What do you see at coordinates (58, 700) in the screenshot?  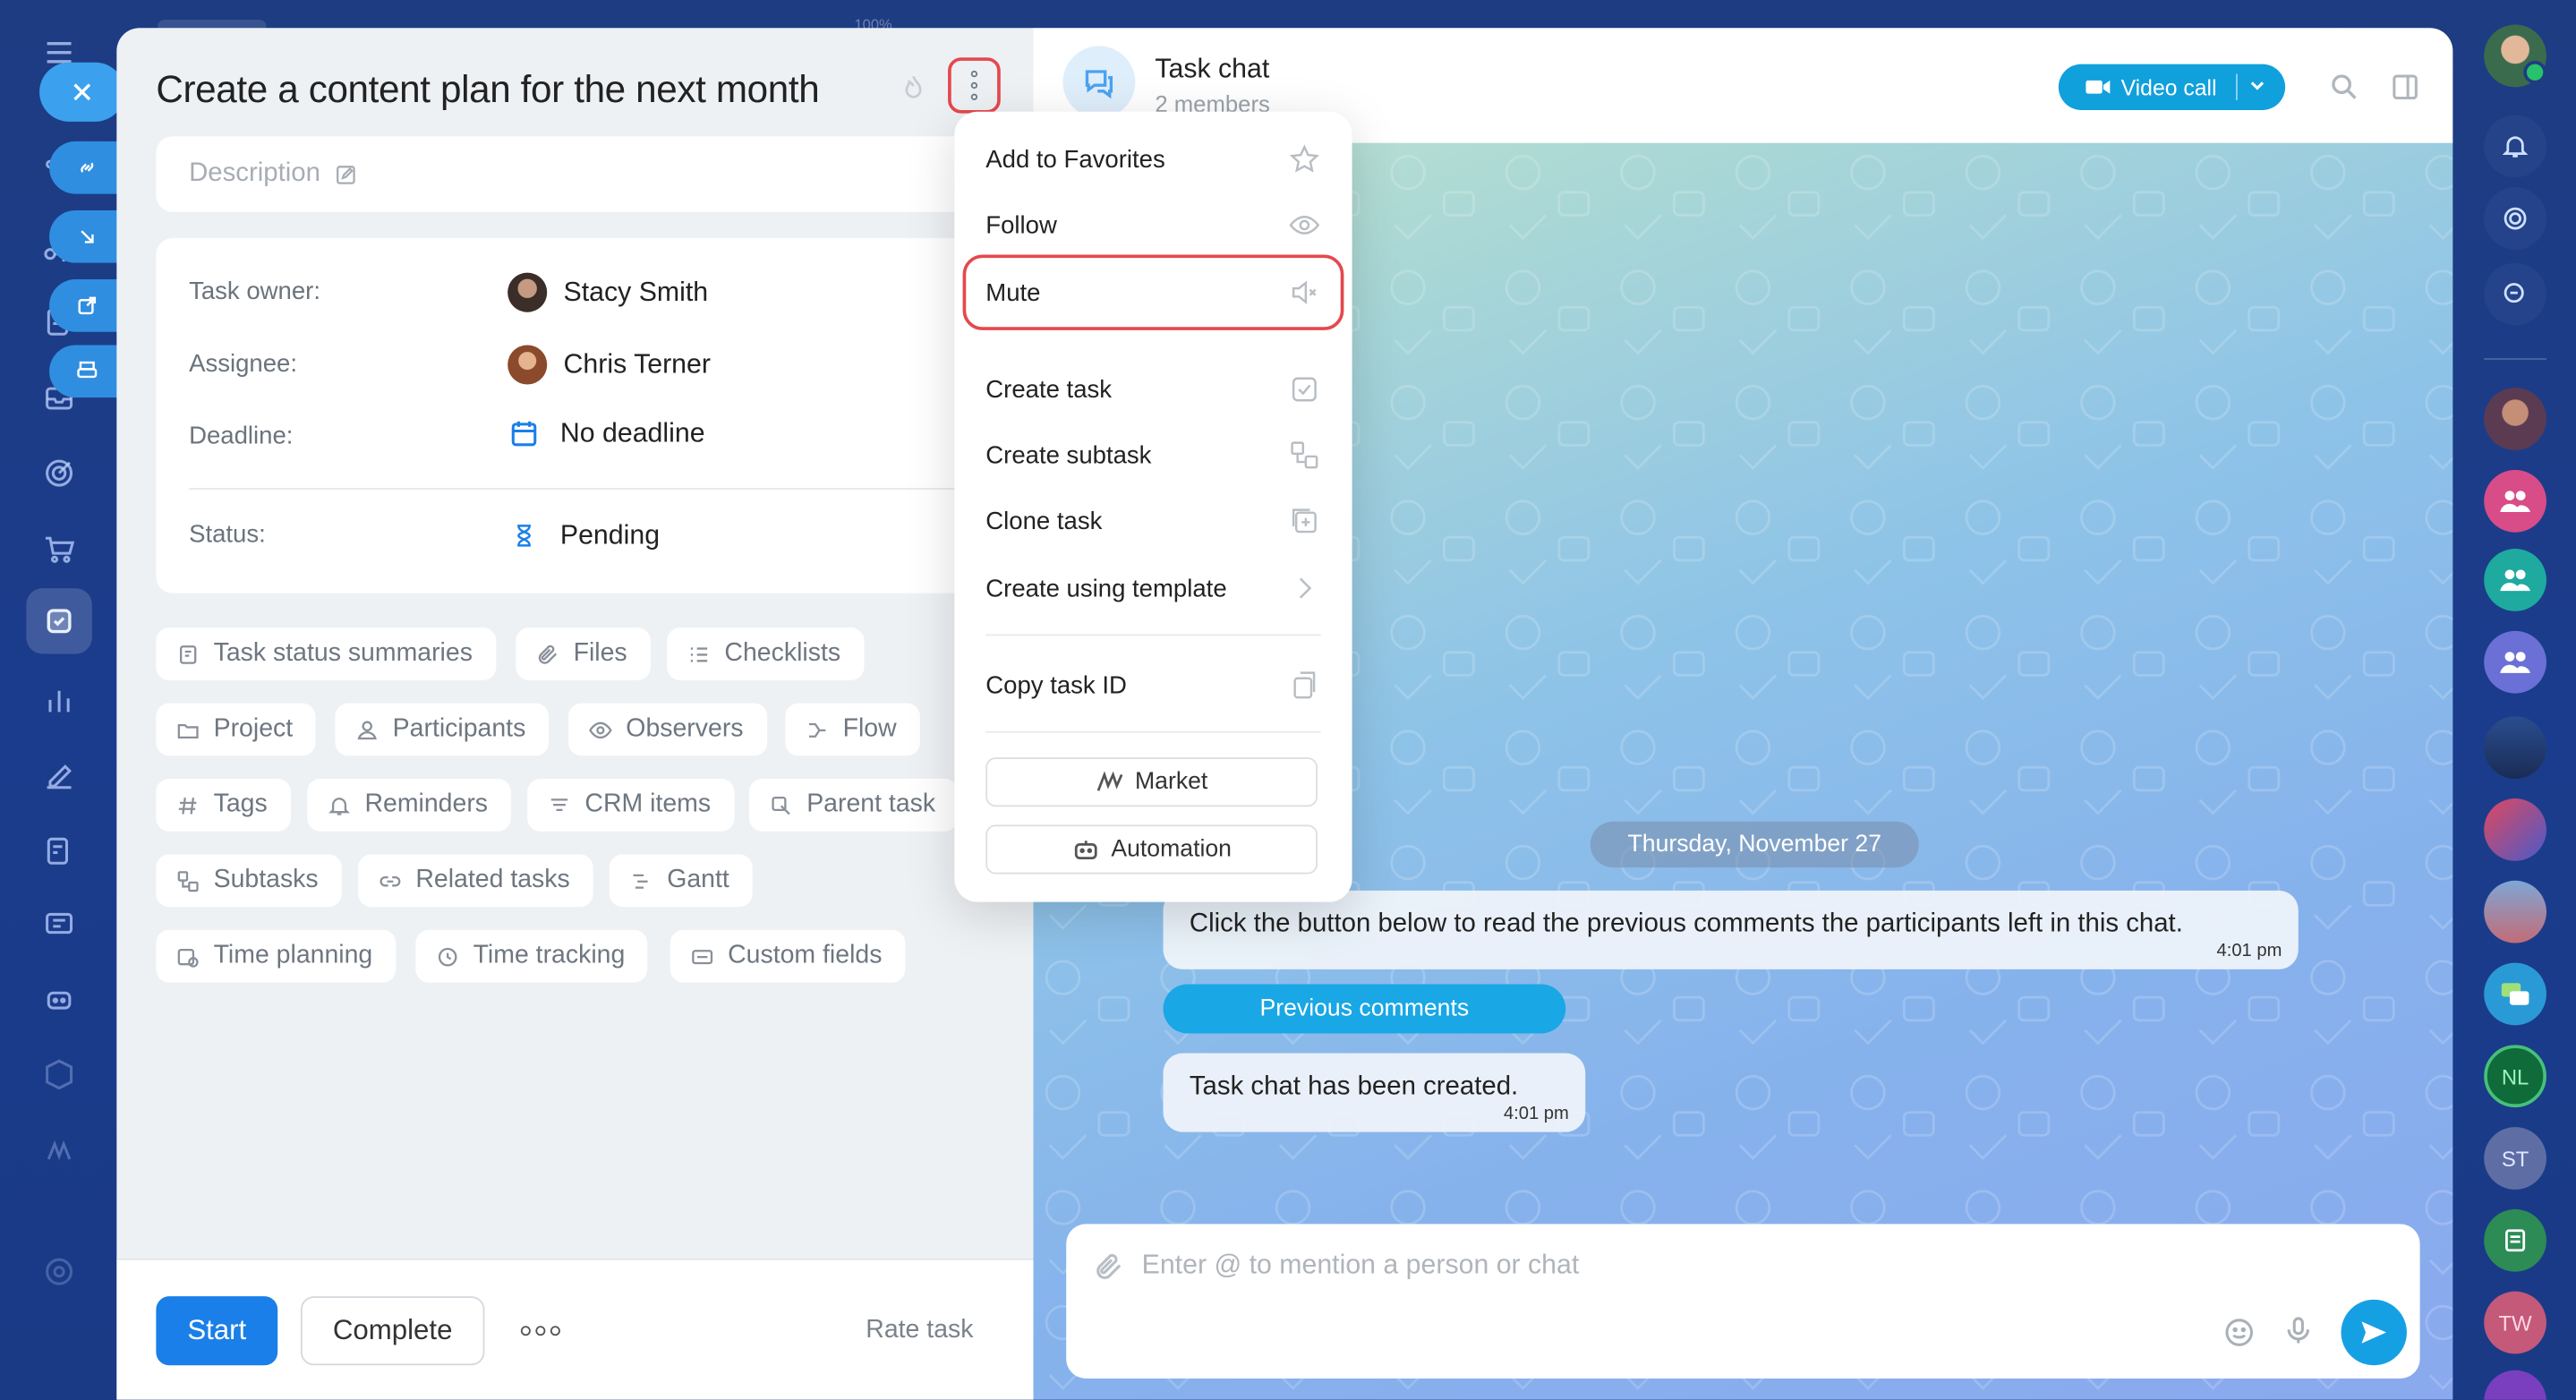 I see `analytics-icon` at bounding box center [58, 700].